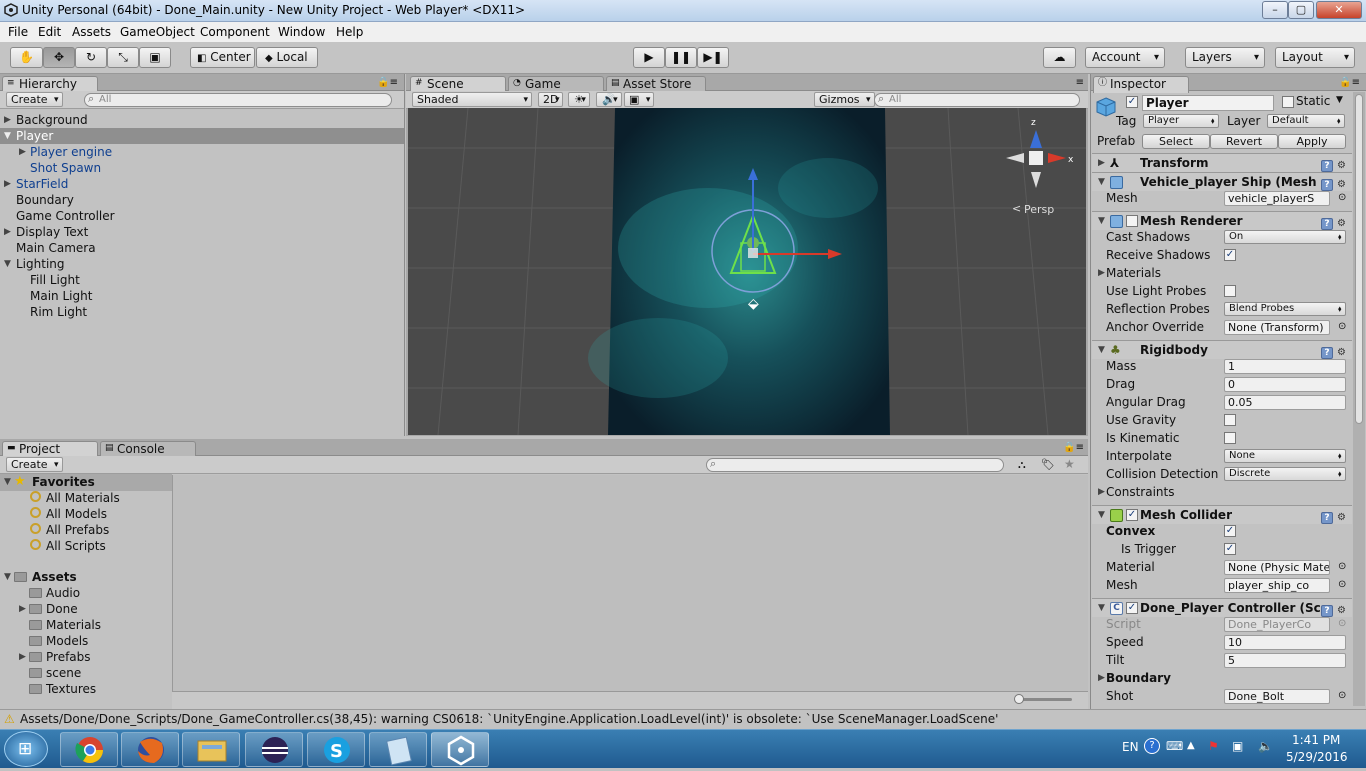 The height and width of the screenshot is (771, 1366). Describe the element at coordinates (649, 57) in the screenshot. I see `play-button: ▶` at that location.